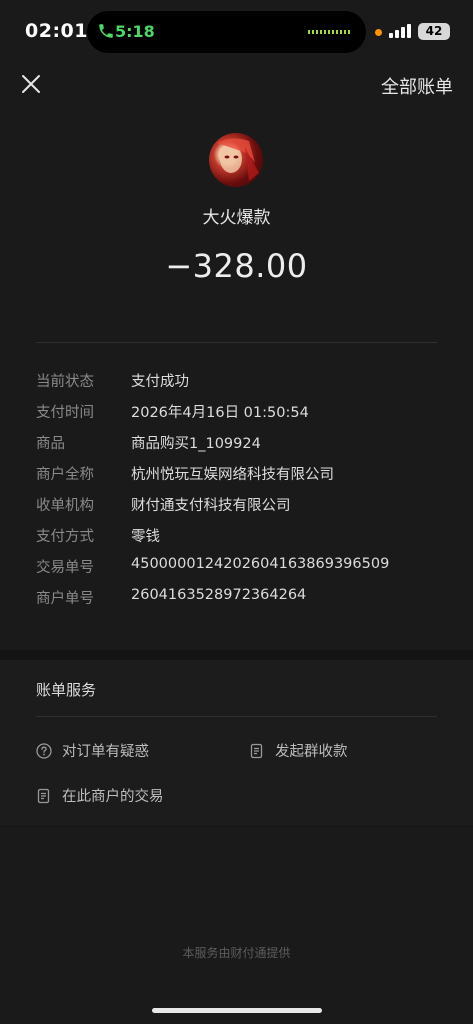 The height and width of the screenshot is (1024, 473). I want to click on all-bills-link: 全部账单, so click(417, 86).